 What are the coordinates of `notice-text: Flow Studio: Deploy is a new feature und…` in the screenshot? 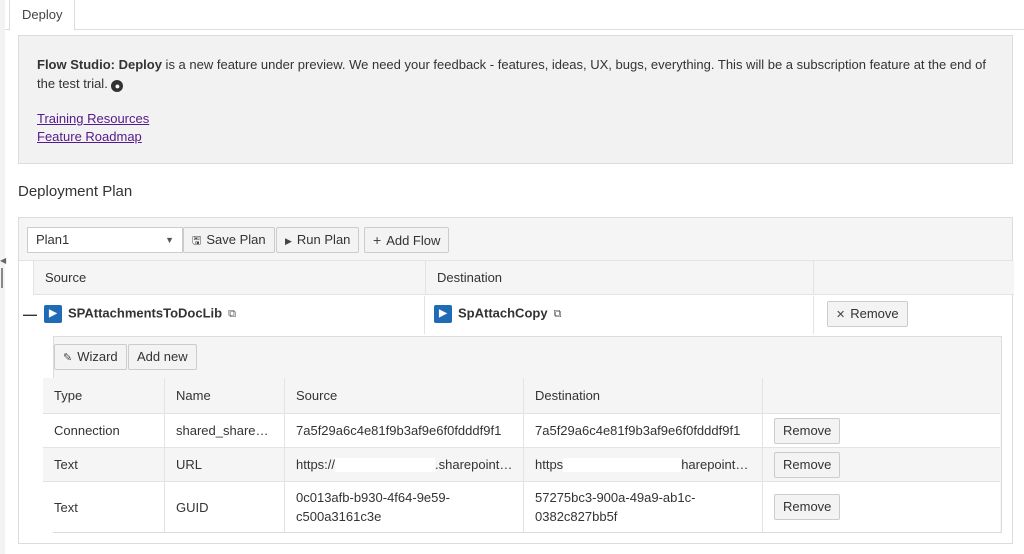 It's located at (515, 74).